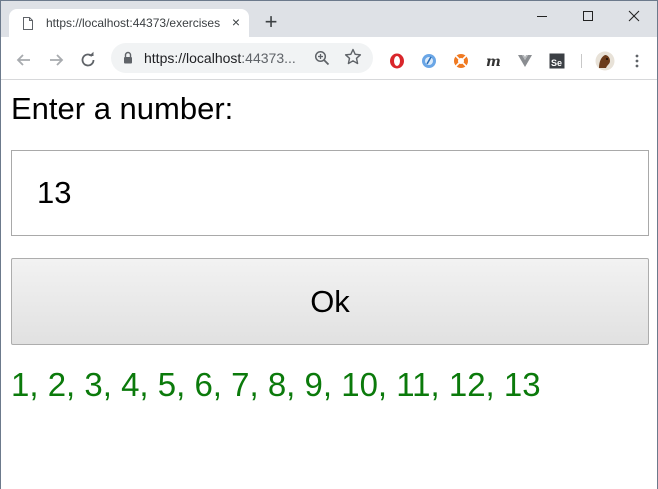  I want to click on close-window-button, so click(634, 16).